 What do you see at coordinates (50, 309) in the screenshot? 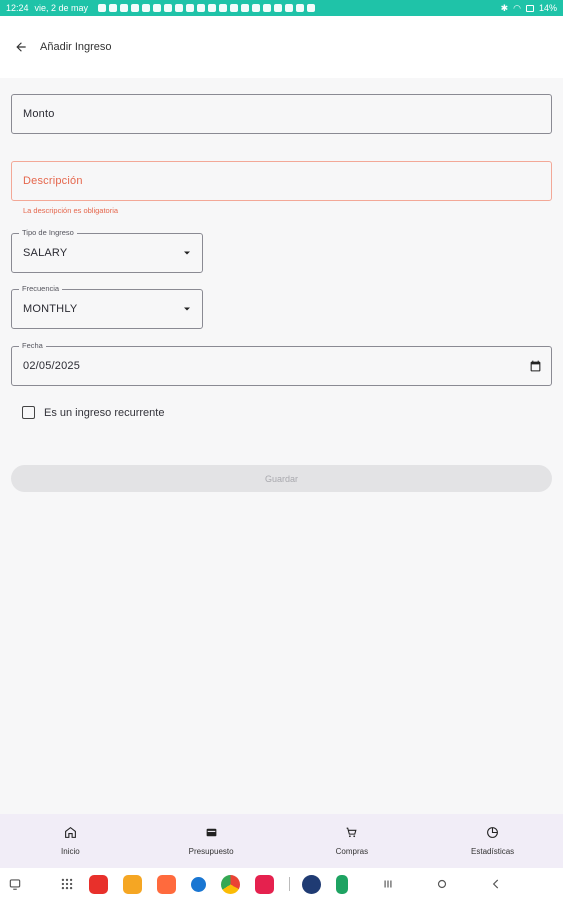
I see `frequency-value: MONTHLY` at bounding box center [50, 309].